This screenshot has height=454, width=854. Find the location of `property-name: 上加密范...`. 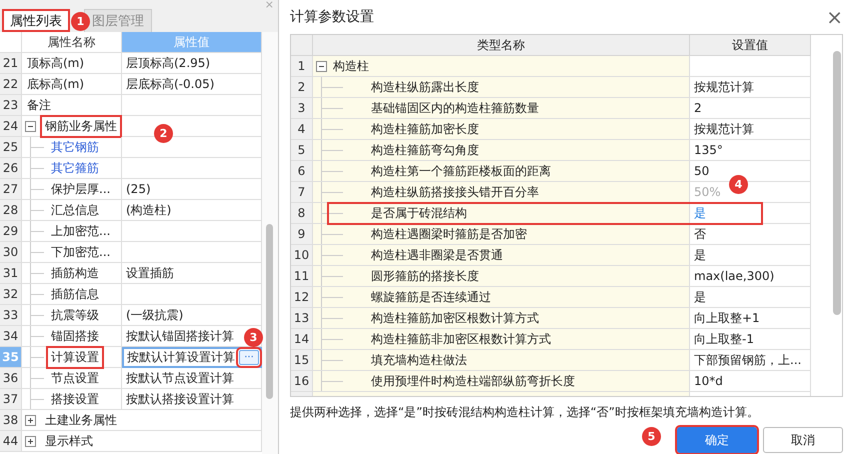

property-name: 上加密范... is located at coordinates (81, 231).